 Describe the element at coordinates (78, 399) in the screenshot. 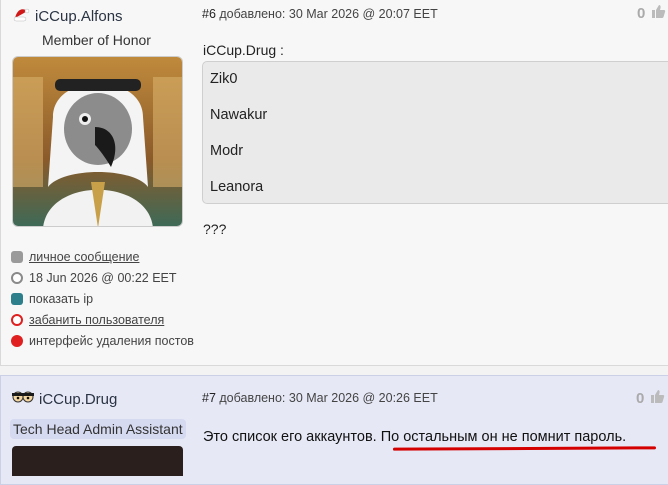

I see `author-name: iCCup.Drug` at that location.